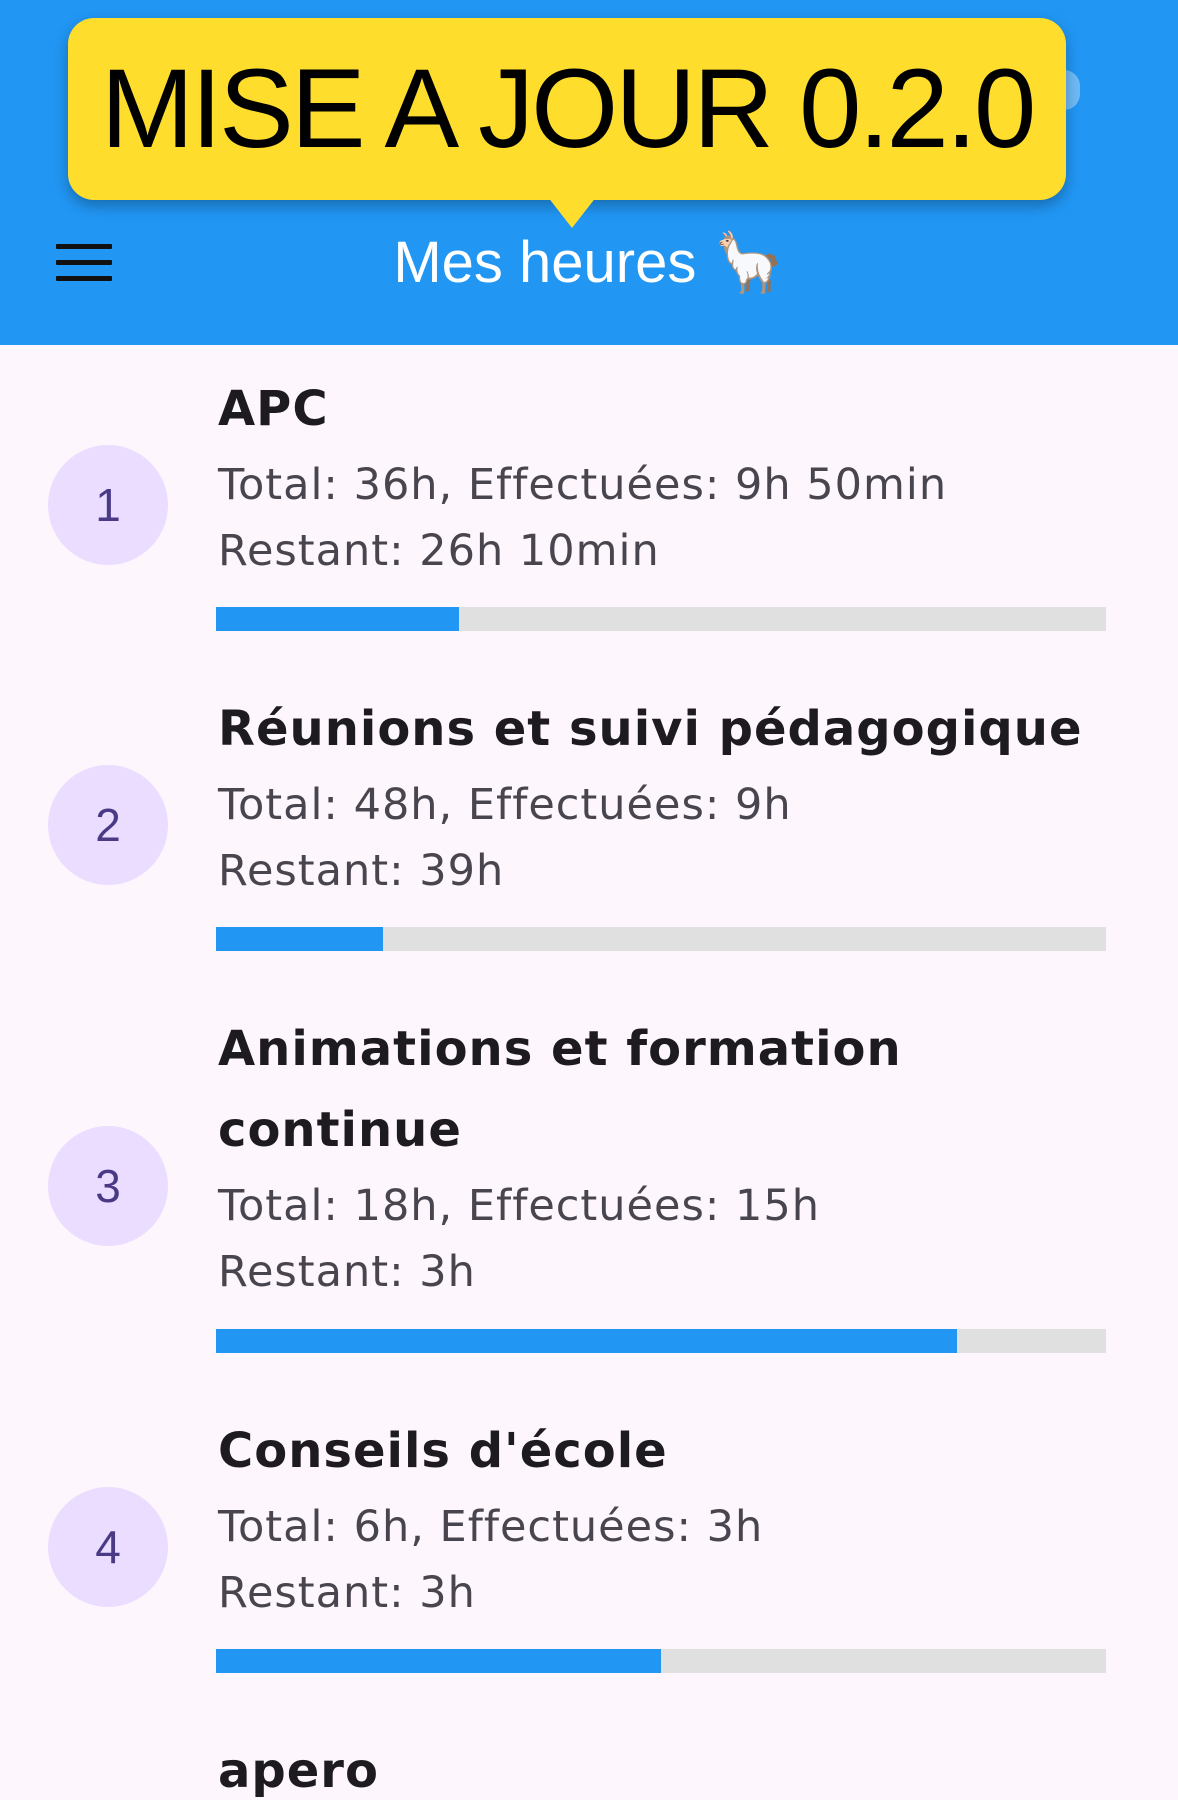 The image size is (1178, 1800). Describe the element at coordinates (583, 485) in the screenshot. I see `item-total-line: Total: 36h, Effectuées: 9h 50min` at that location.